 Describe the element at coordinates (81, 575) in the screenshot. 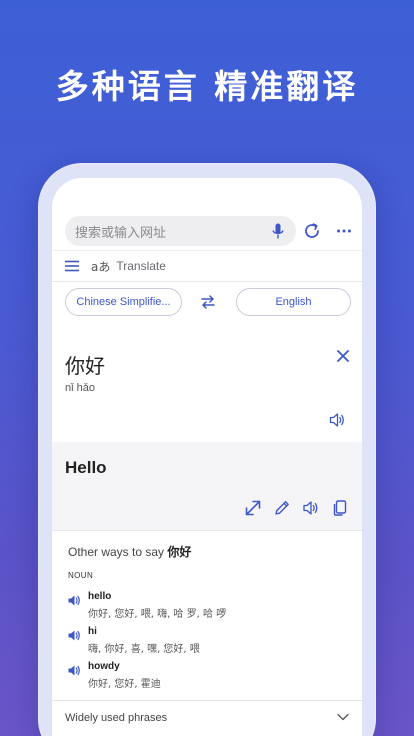

I see `part-of-speech-label: NOUN` at that location.